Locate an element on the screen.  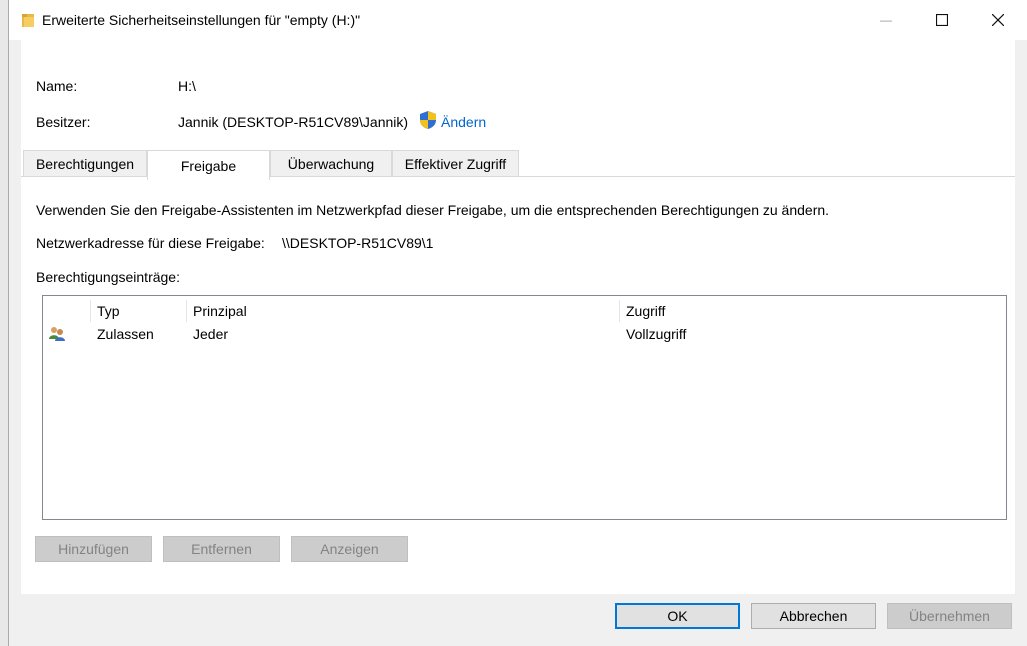
apply-button: Übernehmen is located at coordinates (949, 616).